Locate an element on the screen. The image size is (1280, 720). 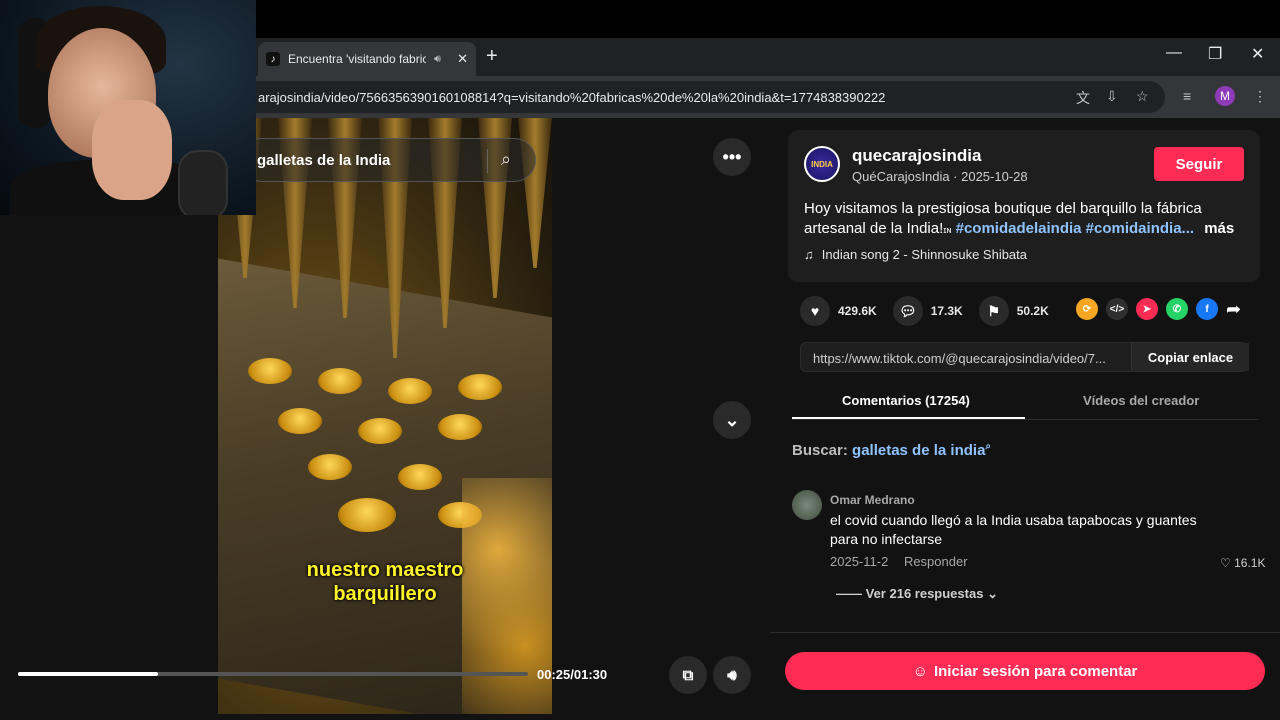
ellipsis-icon: ••• is located at coordinates (732, 156).